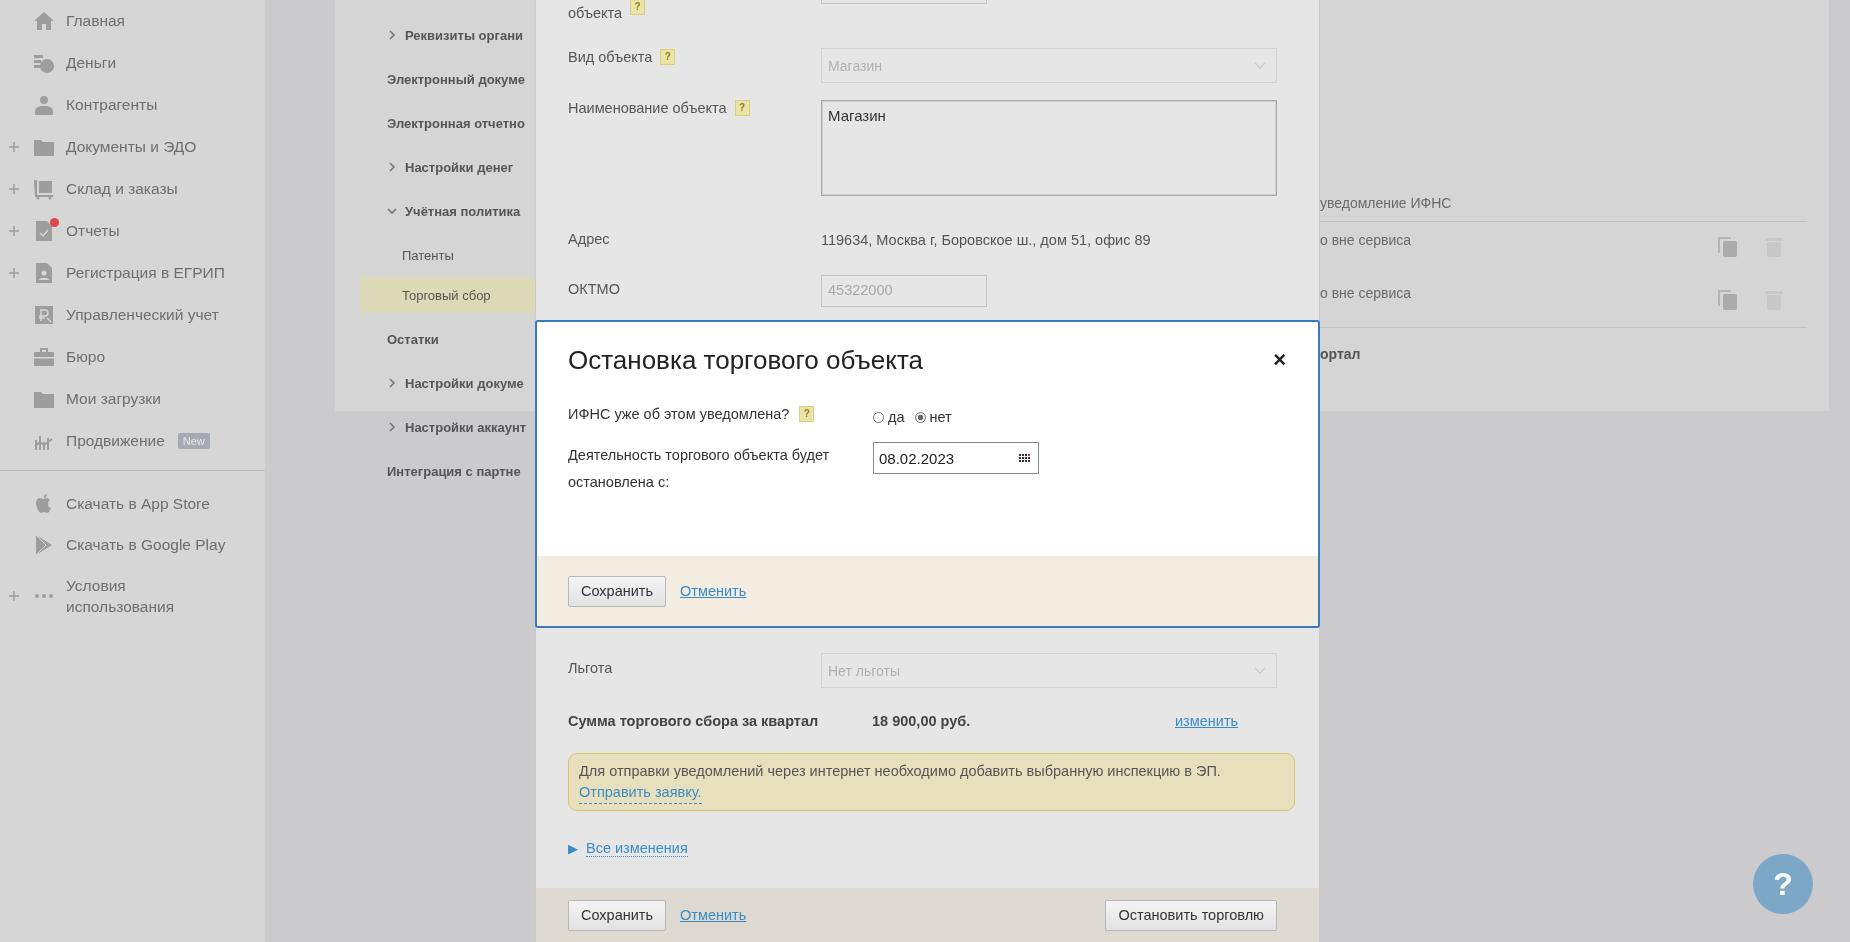 This screenshot has width=1850, height=942. Describe the element at coordinates (142, 315) in the screenshot. I see `sidebar-item-label: Управленческий учет` at that location.